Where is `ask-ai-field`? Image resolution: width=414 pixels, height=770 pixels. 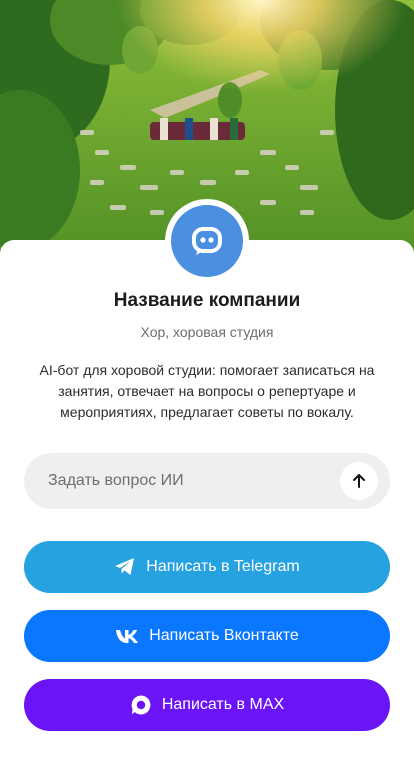 ask-ai-field is located at coordinates (207, 481).